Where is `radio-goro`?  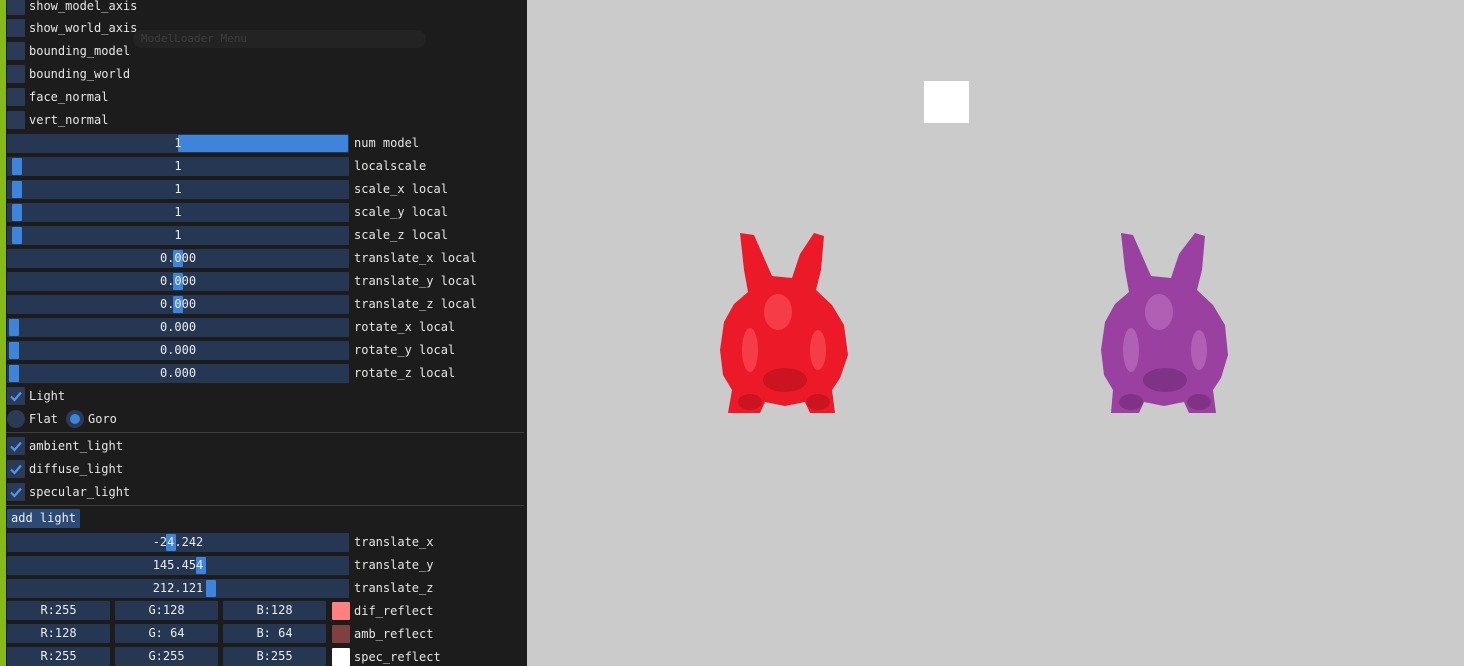 radio-goro is located at coordinates (75, 419).